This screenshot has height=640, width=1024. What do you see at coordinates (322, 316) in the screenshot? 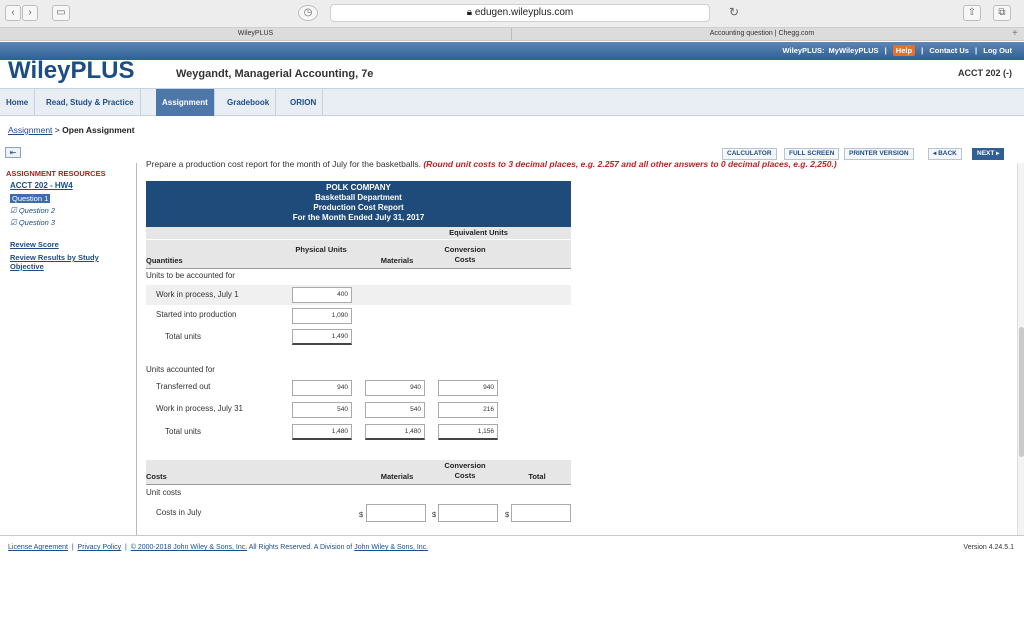
I see `started-physical-input: 1,090` at bounding box center [322, 316].